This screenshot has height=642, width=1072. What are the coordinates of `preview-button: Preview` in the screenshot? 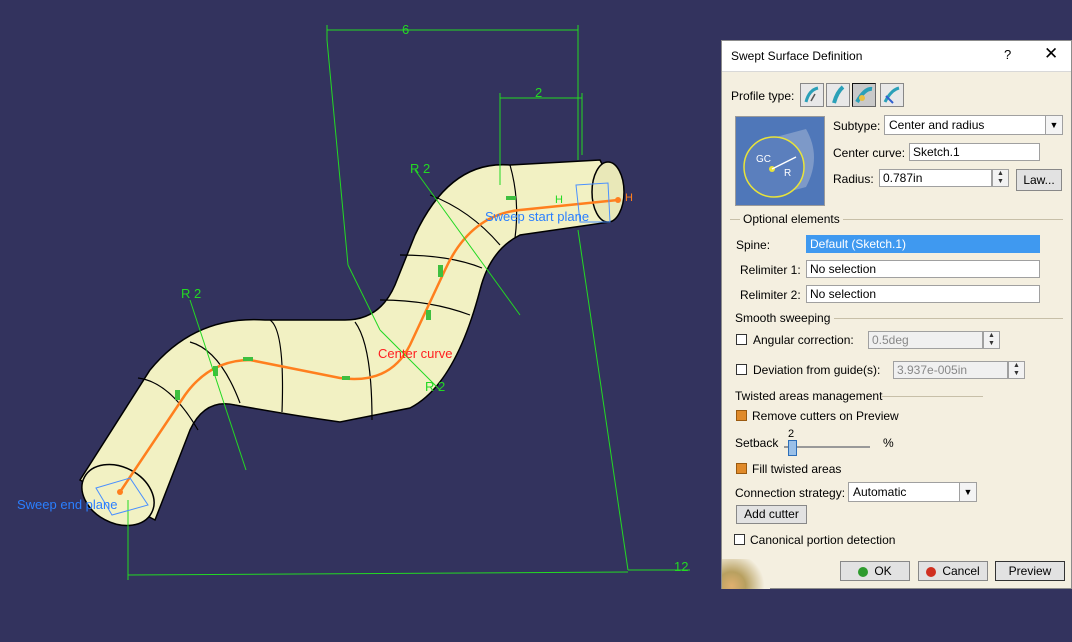 It's located at (1030, 571).